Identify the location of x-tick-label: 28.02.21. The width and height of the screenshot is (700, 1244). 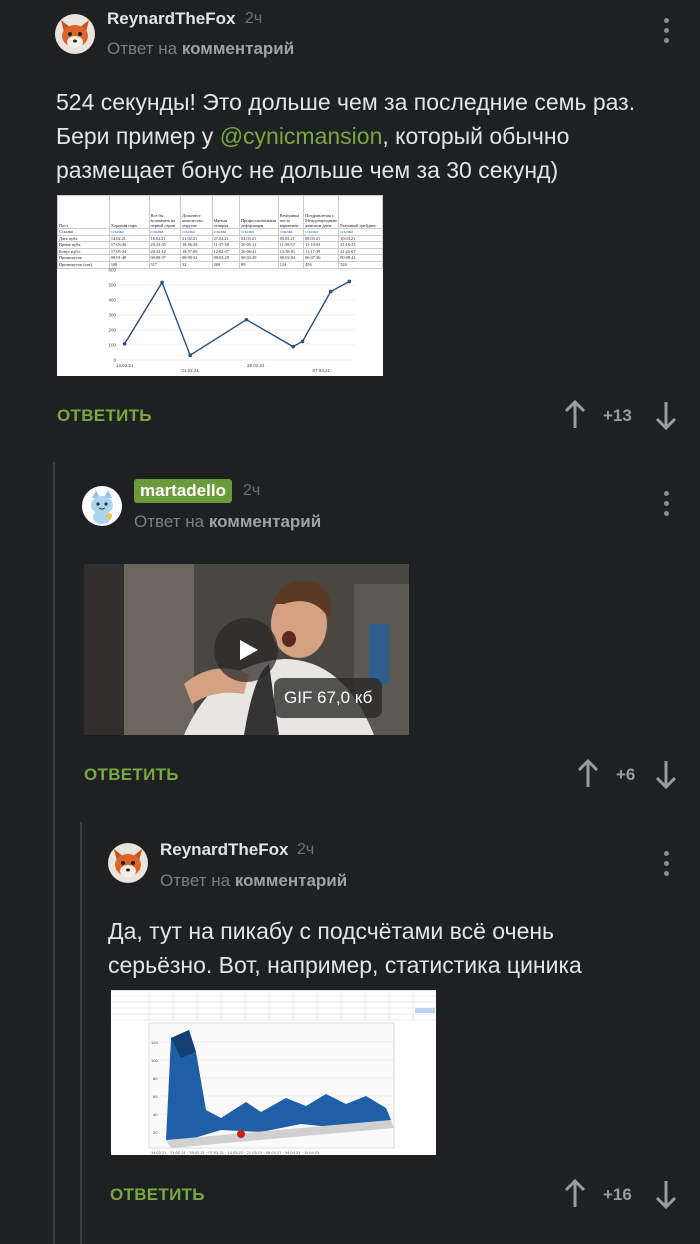
(256, 365).